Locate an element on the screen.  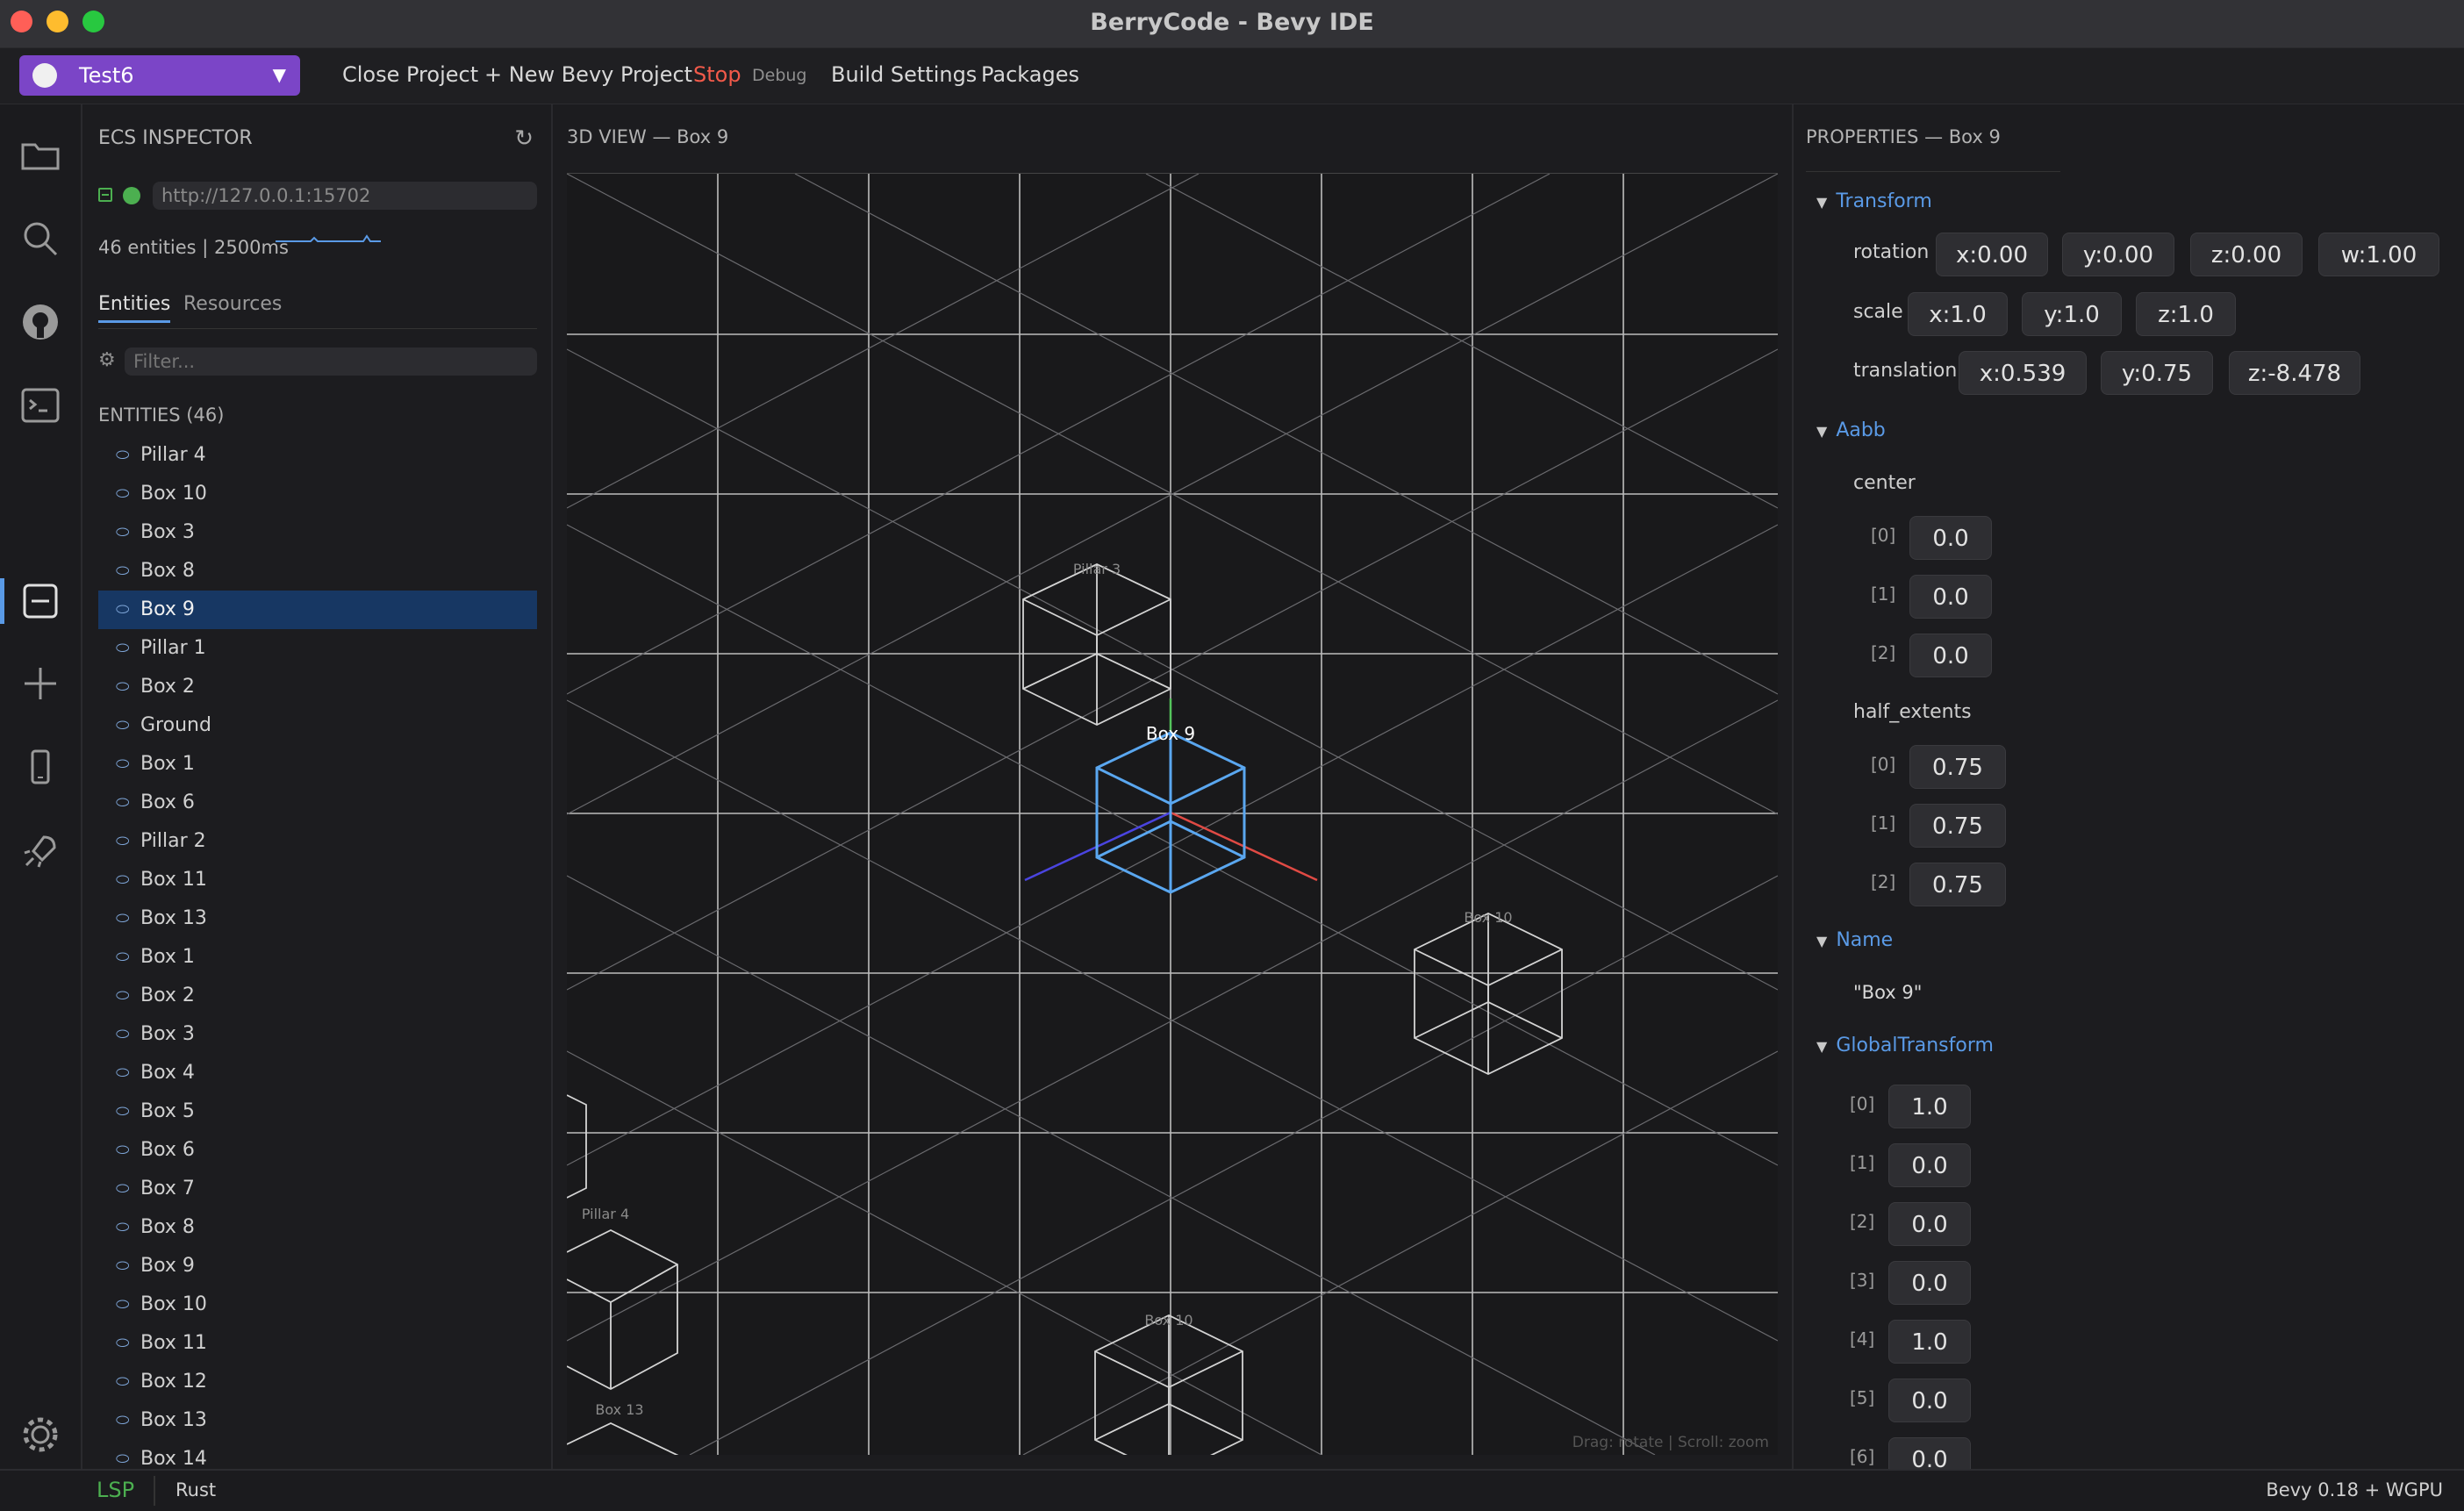
half-extents-1-field: 0.75 is located at coordinates (1957, 826).